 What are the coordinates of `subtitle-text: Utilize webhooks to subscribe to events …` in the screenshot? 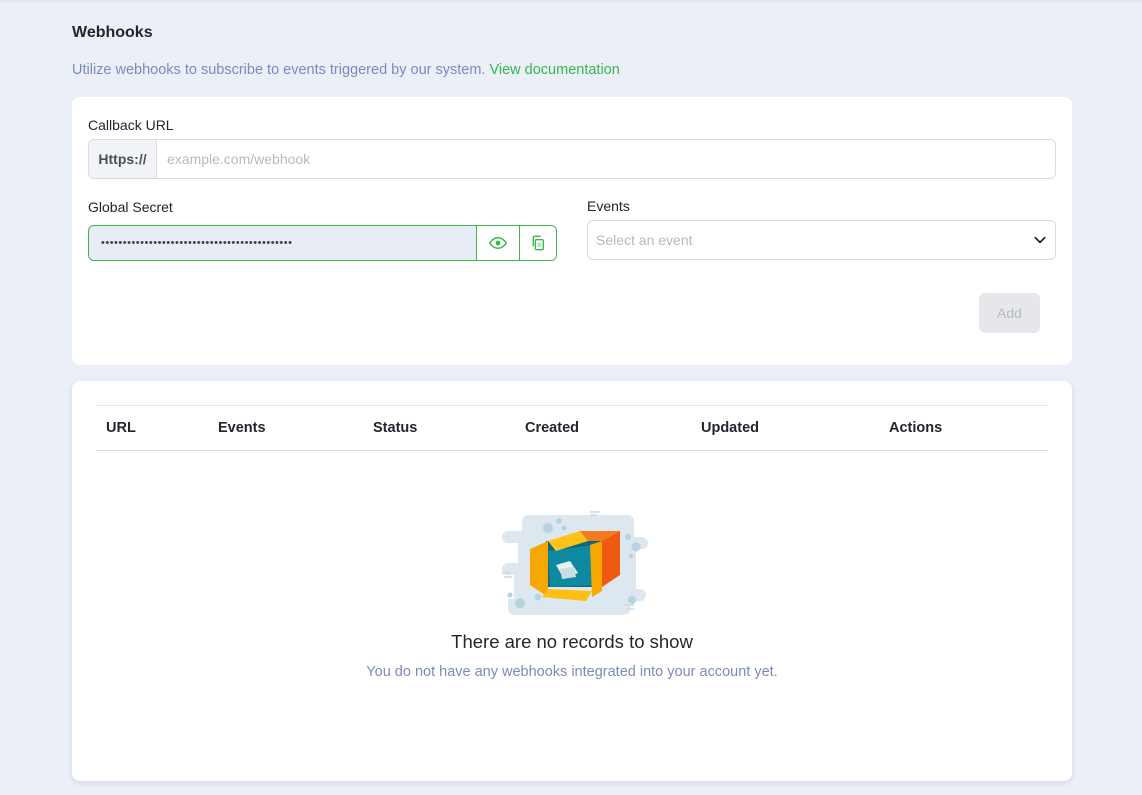 It's located at (279, 70).